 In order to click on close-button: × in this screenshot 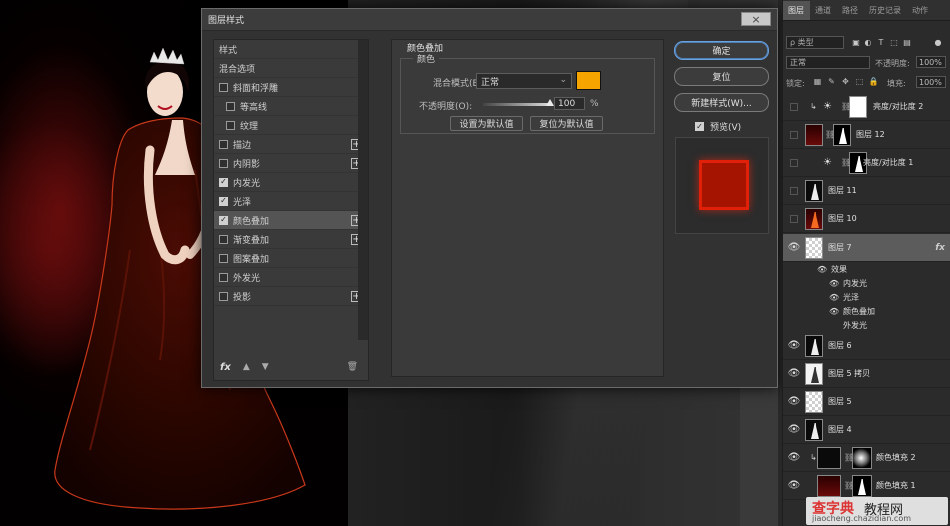, I will do `click(756, 19)`.